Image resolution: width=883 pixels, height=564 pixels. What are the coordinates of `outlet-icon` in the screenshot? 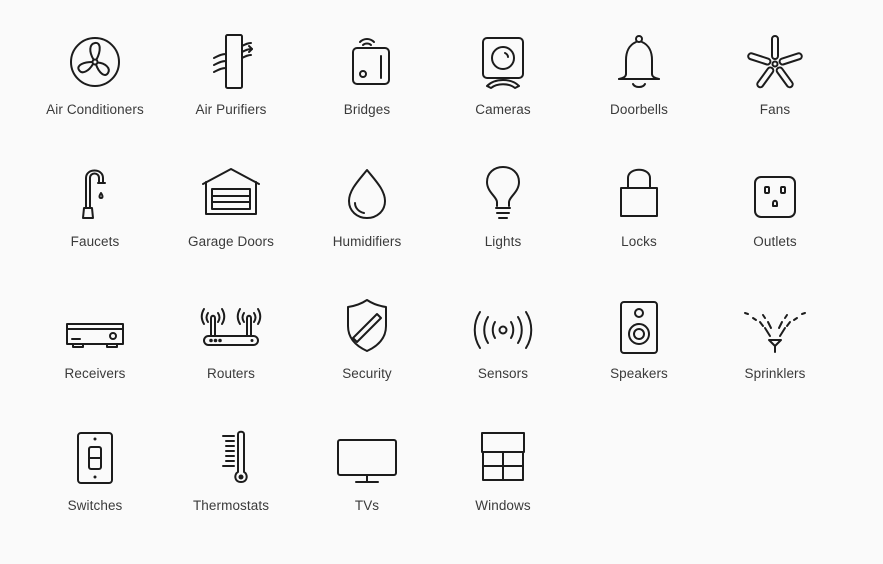 It's located at (775, 197).